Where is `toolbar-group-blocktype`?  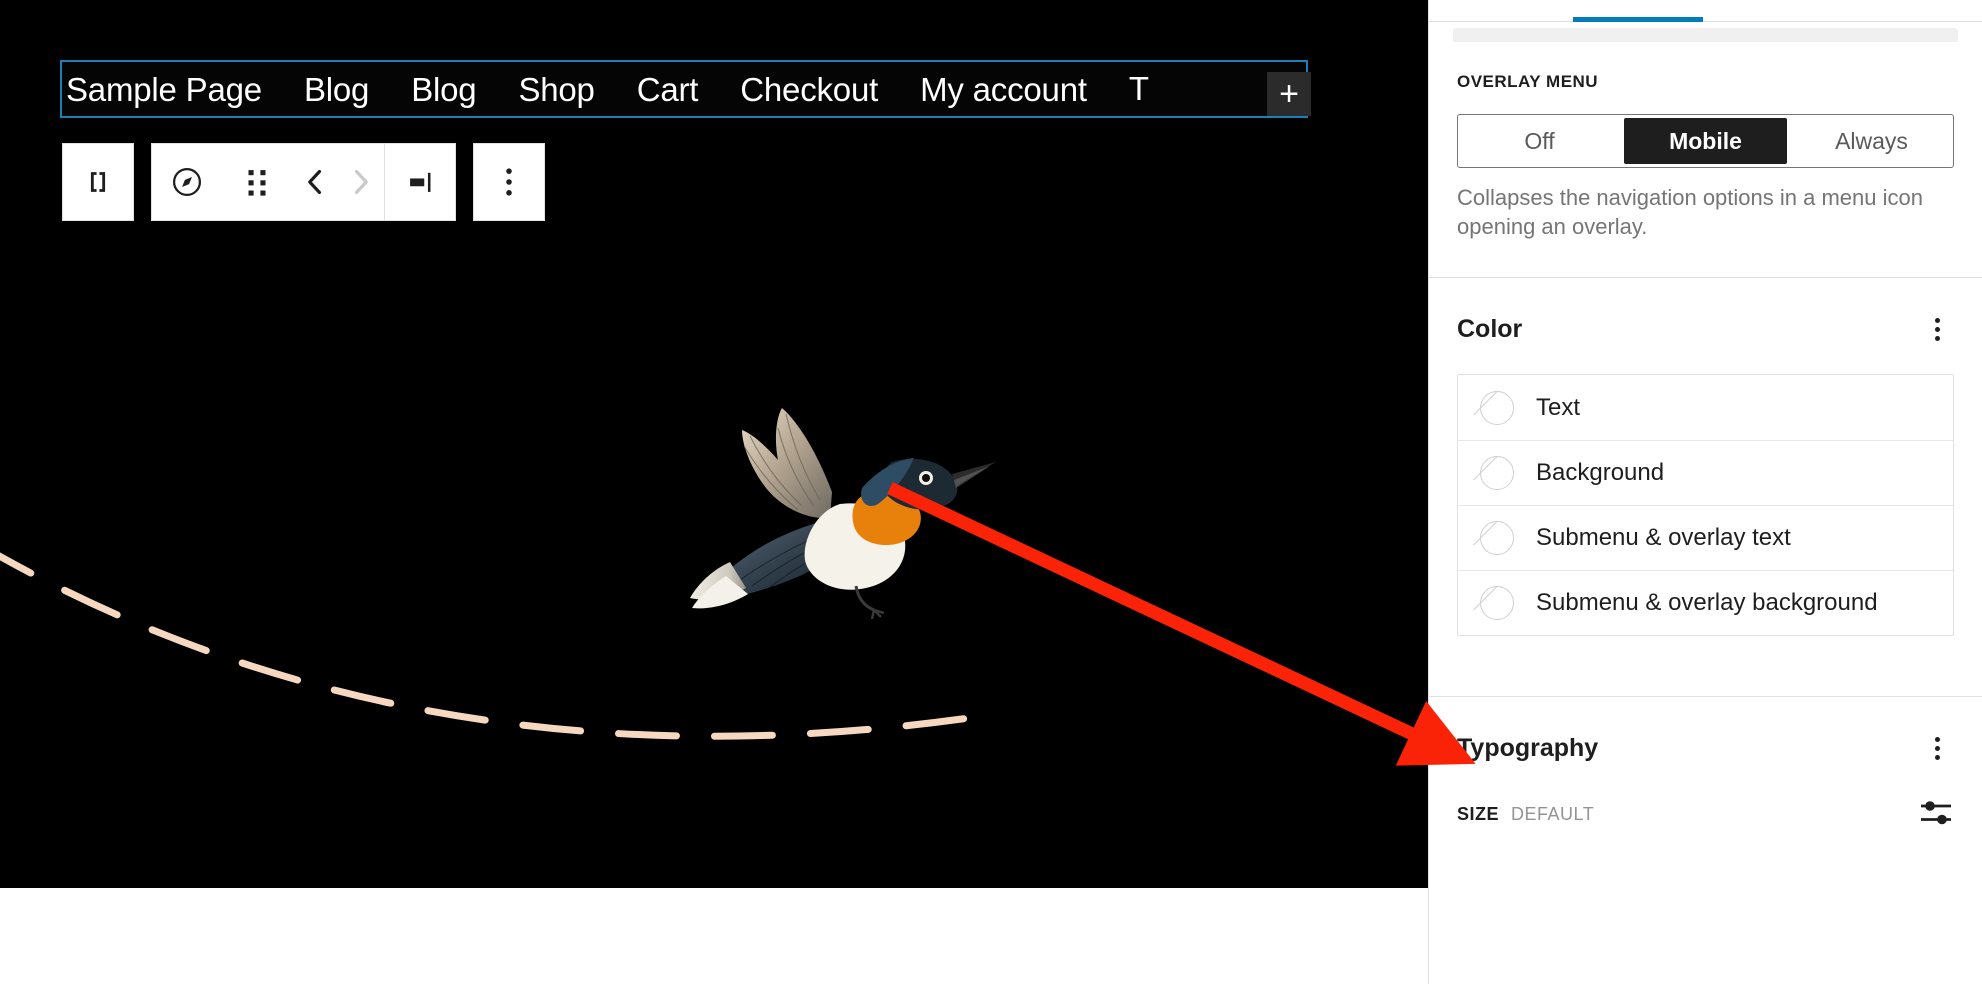 toolbar-group-blocktype is located at coordinates (98, 182).